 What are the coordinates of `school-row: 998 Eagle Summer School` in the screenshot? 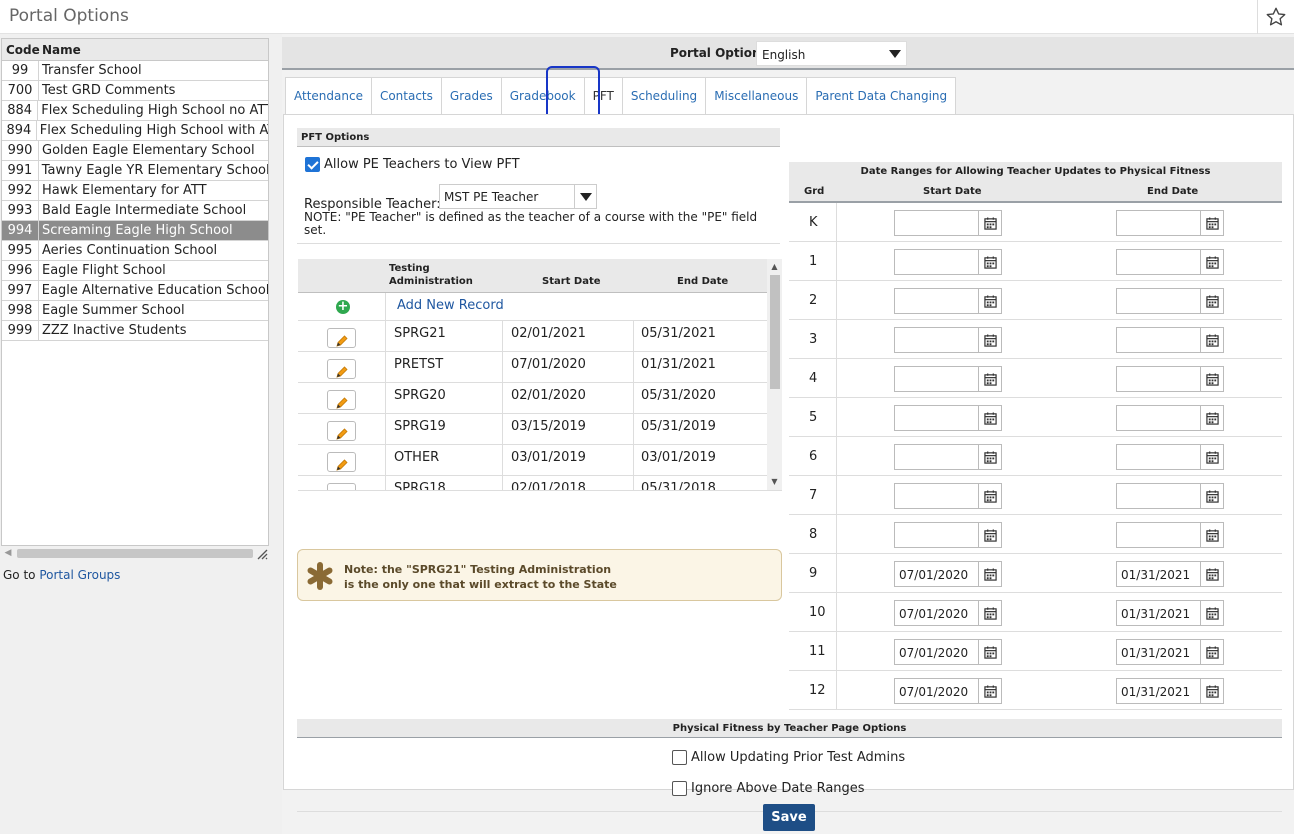 It's located at (135, 311).